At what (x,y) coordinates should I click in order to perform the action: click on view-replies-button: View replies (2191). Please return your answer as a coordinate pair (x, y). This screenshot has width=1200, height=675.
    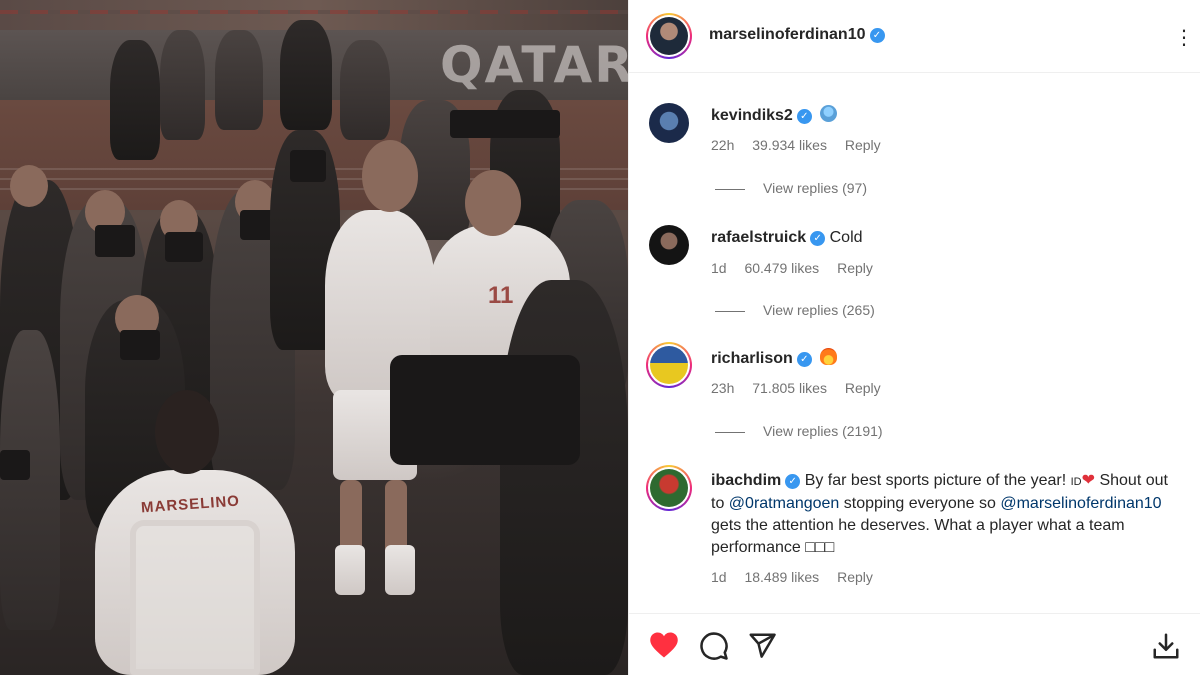
    Looking at the image, I should click on (799, 431).